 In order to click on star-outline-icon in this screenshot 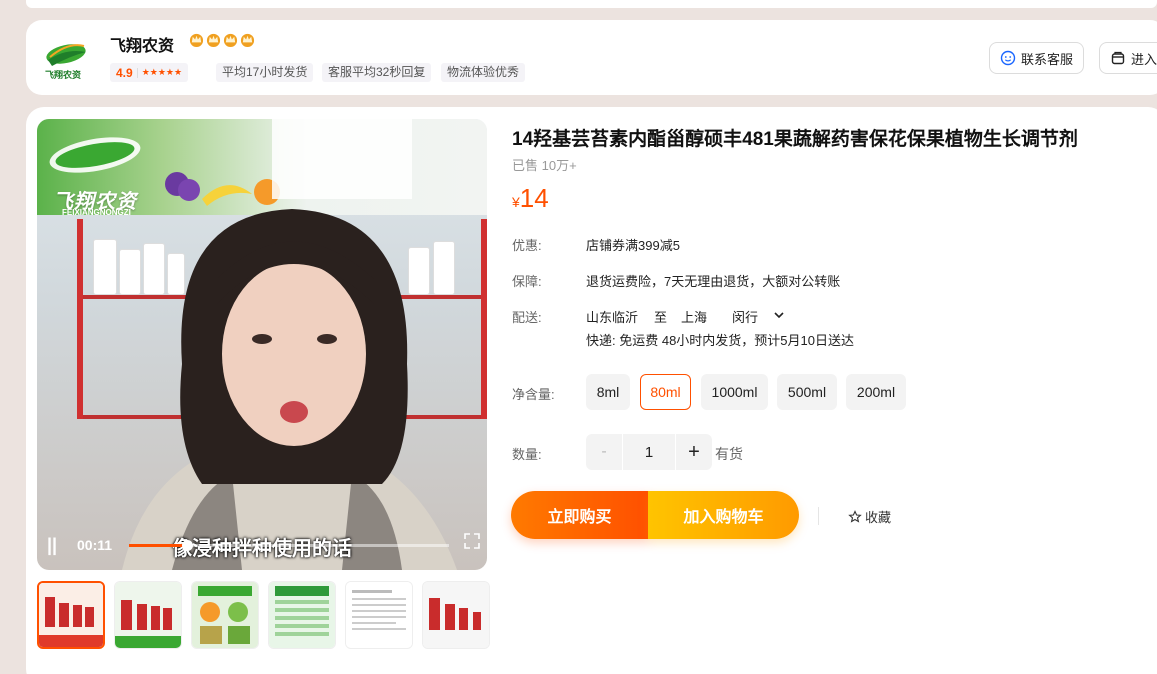, I will do `click(855, 516)`.